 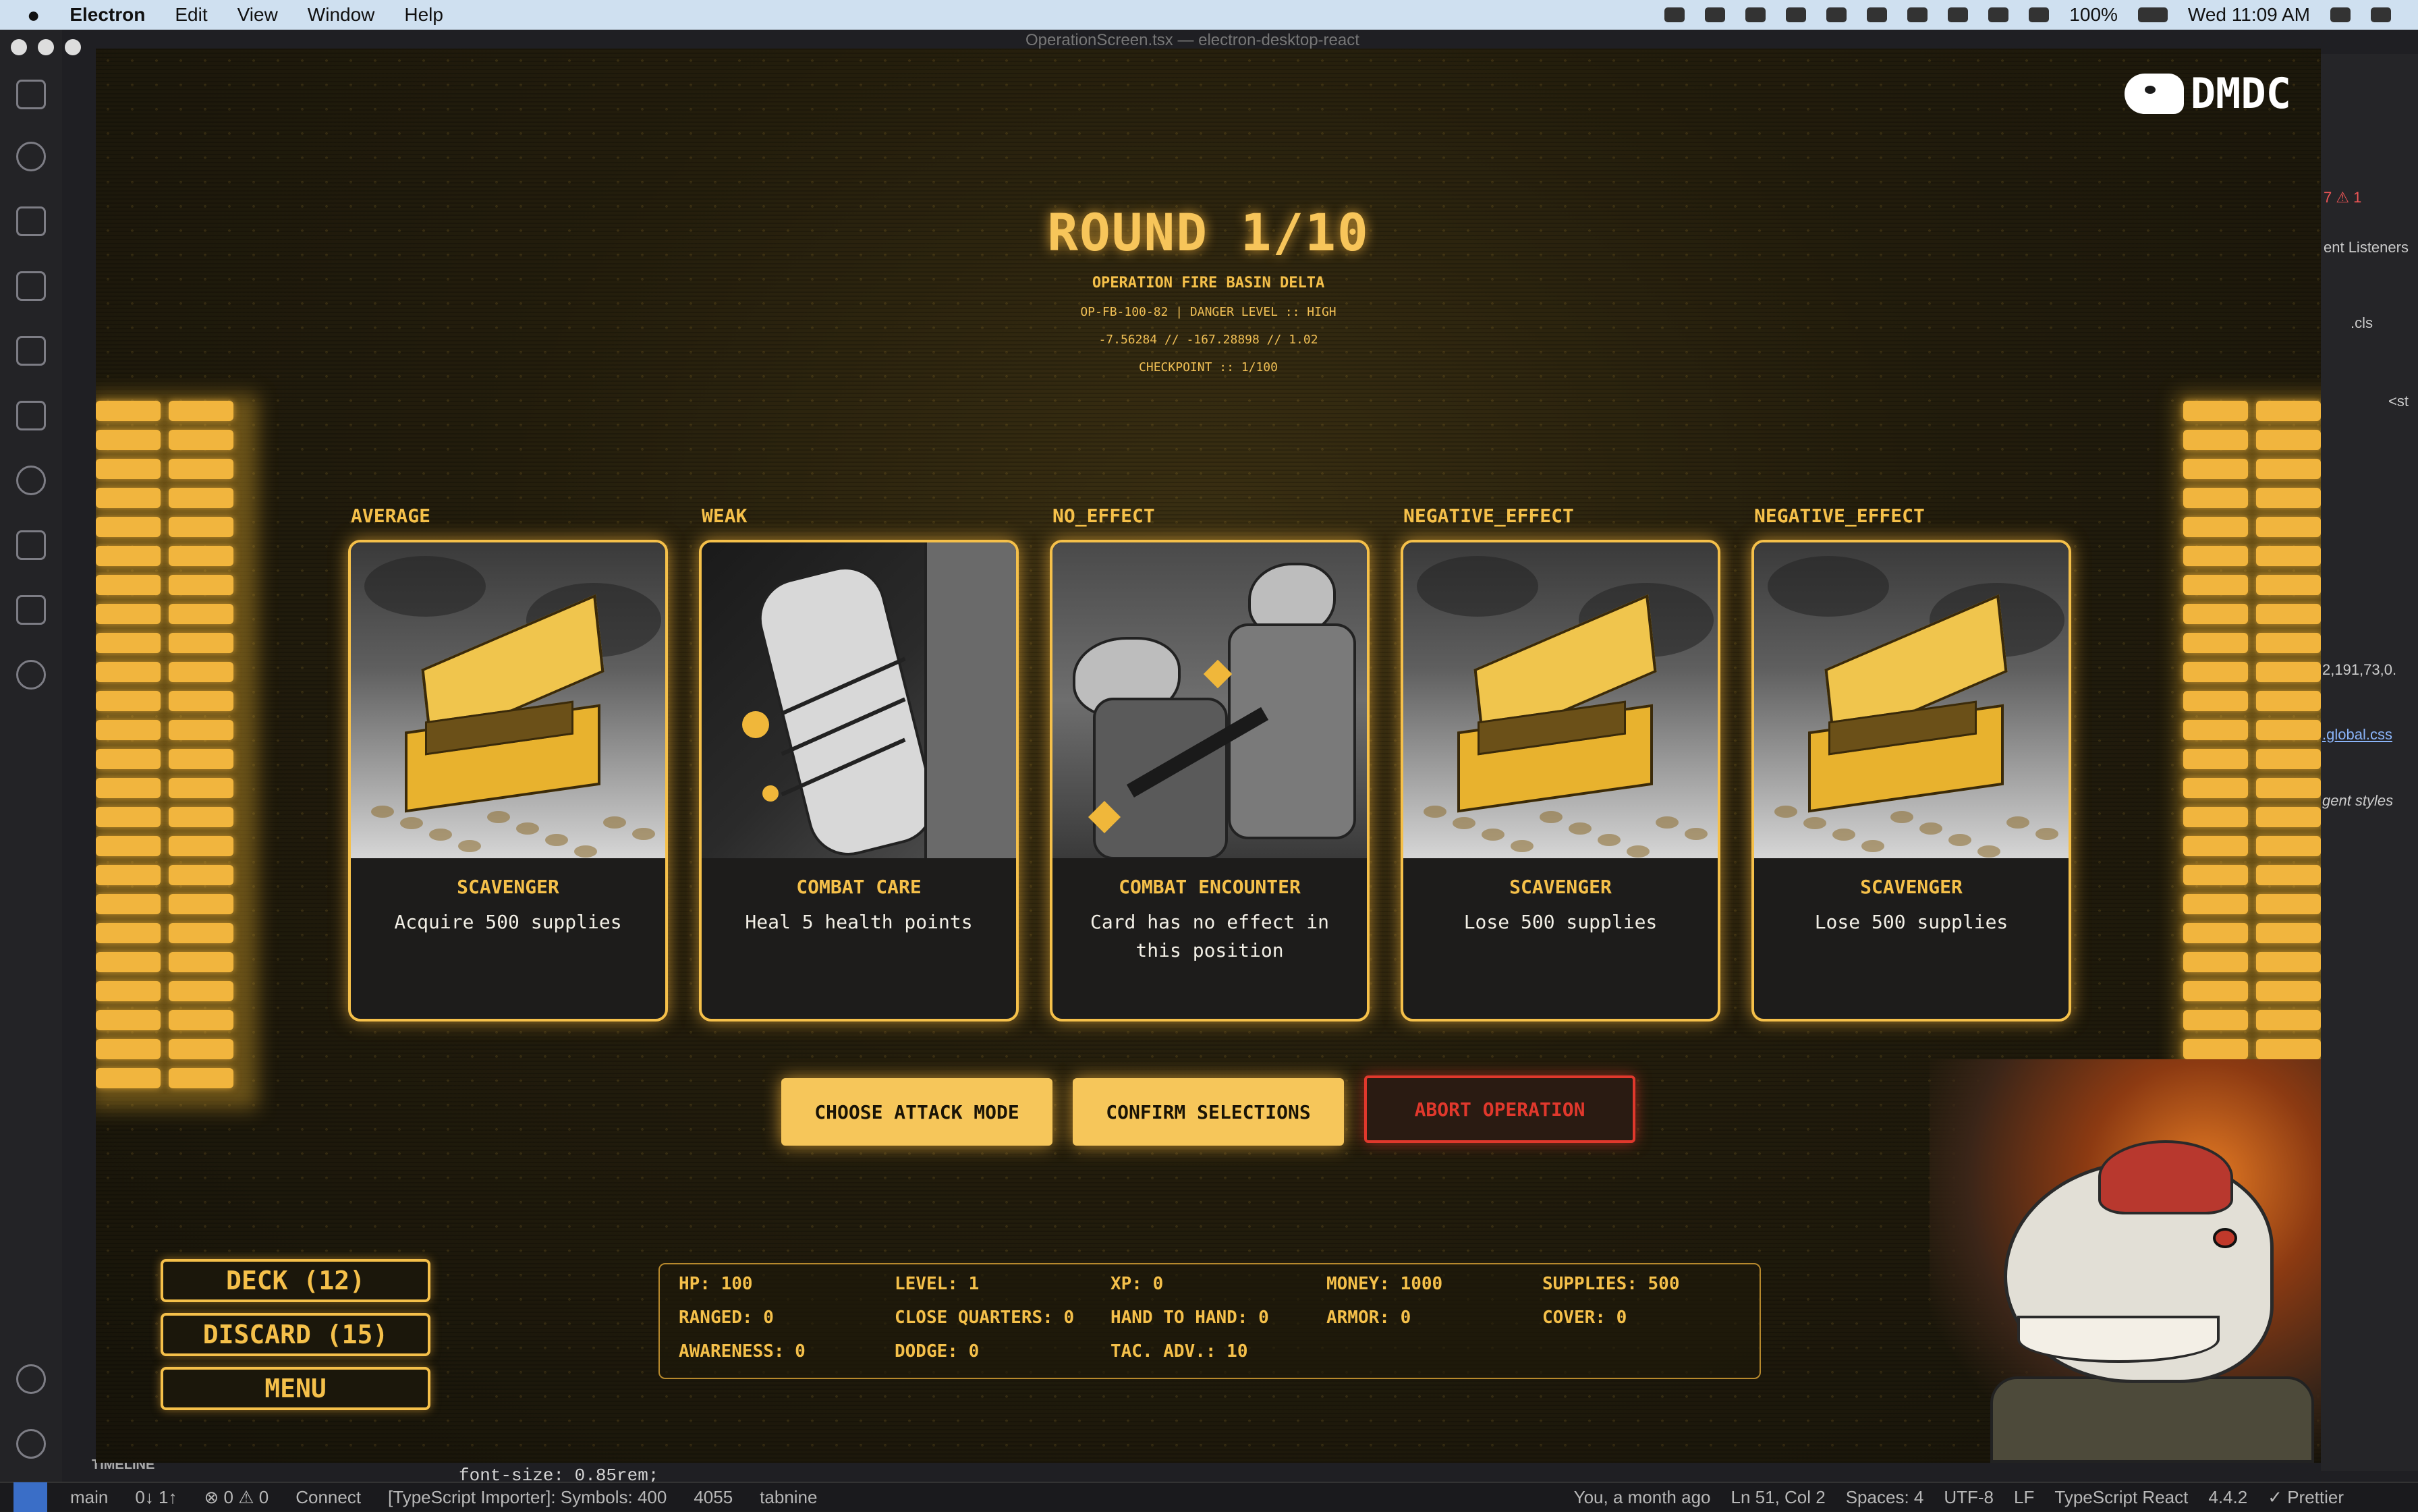 I want to click on confirm-selections-button: CONFIRM SELECTIONS, so click(x=1208, y=1112).